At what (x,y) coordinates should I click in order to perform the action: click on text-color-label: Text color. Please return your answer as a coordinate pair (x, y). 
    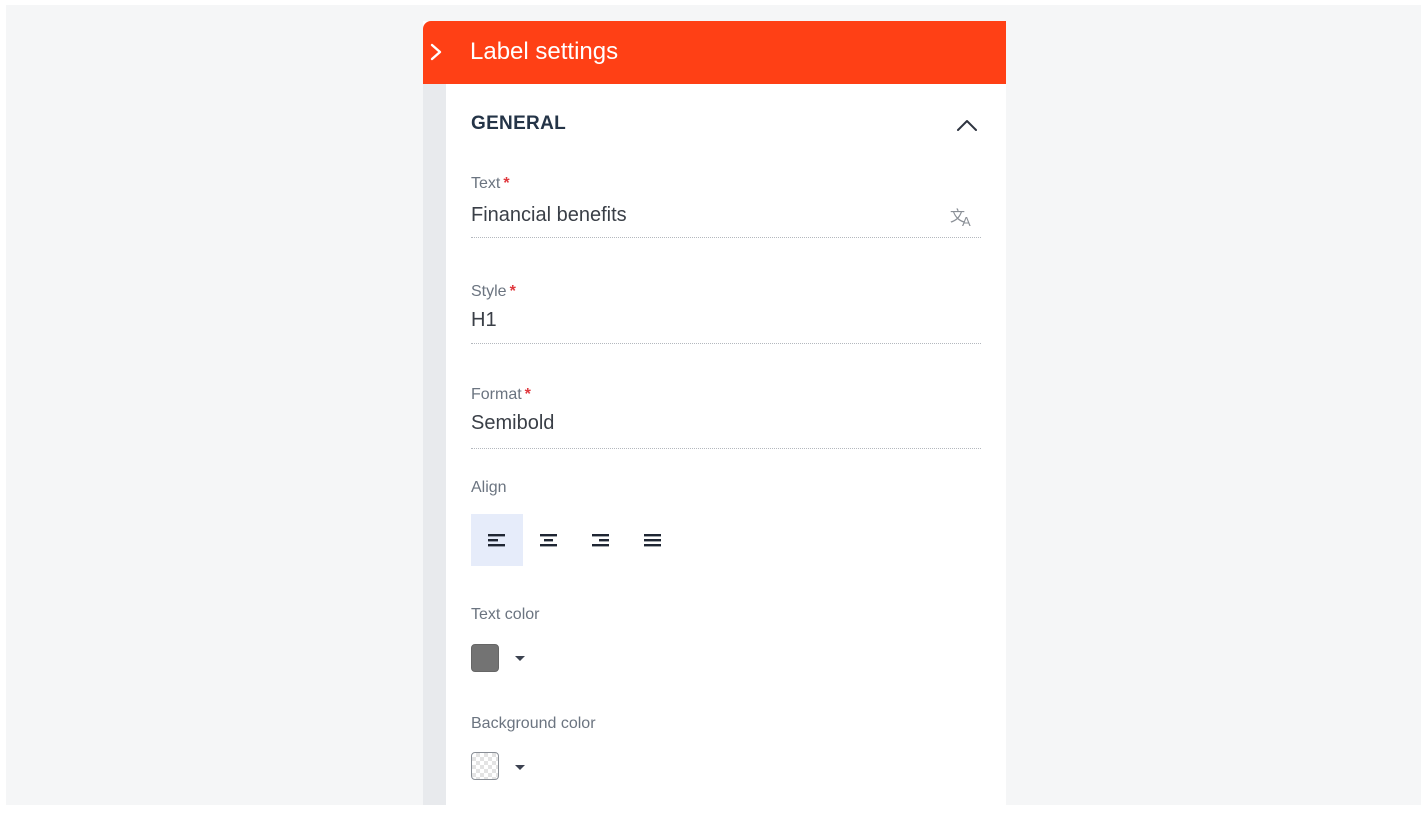
    Looking at the image, I should click on (505, 614).